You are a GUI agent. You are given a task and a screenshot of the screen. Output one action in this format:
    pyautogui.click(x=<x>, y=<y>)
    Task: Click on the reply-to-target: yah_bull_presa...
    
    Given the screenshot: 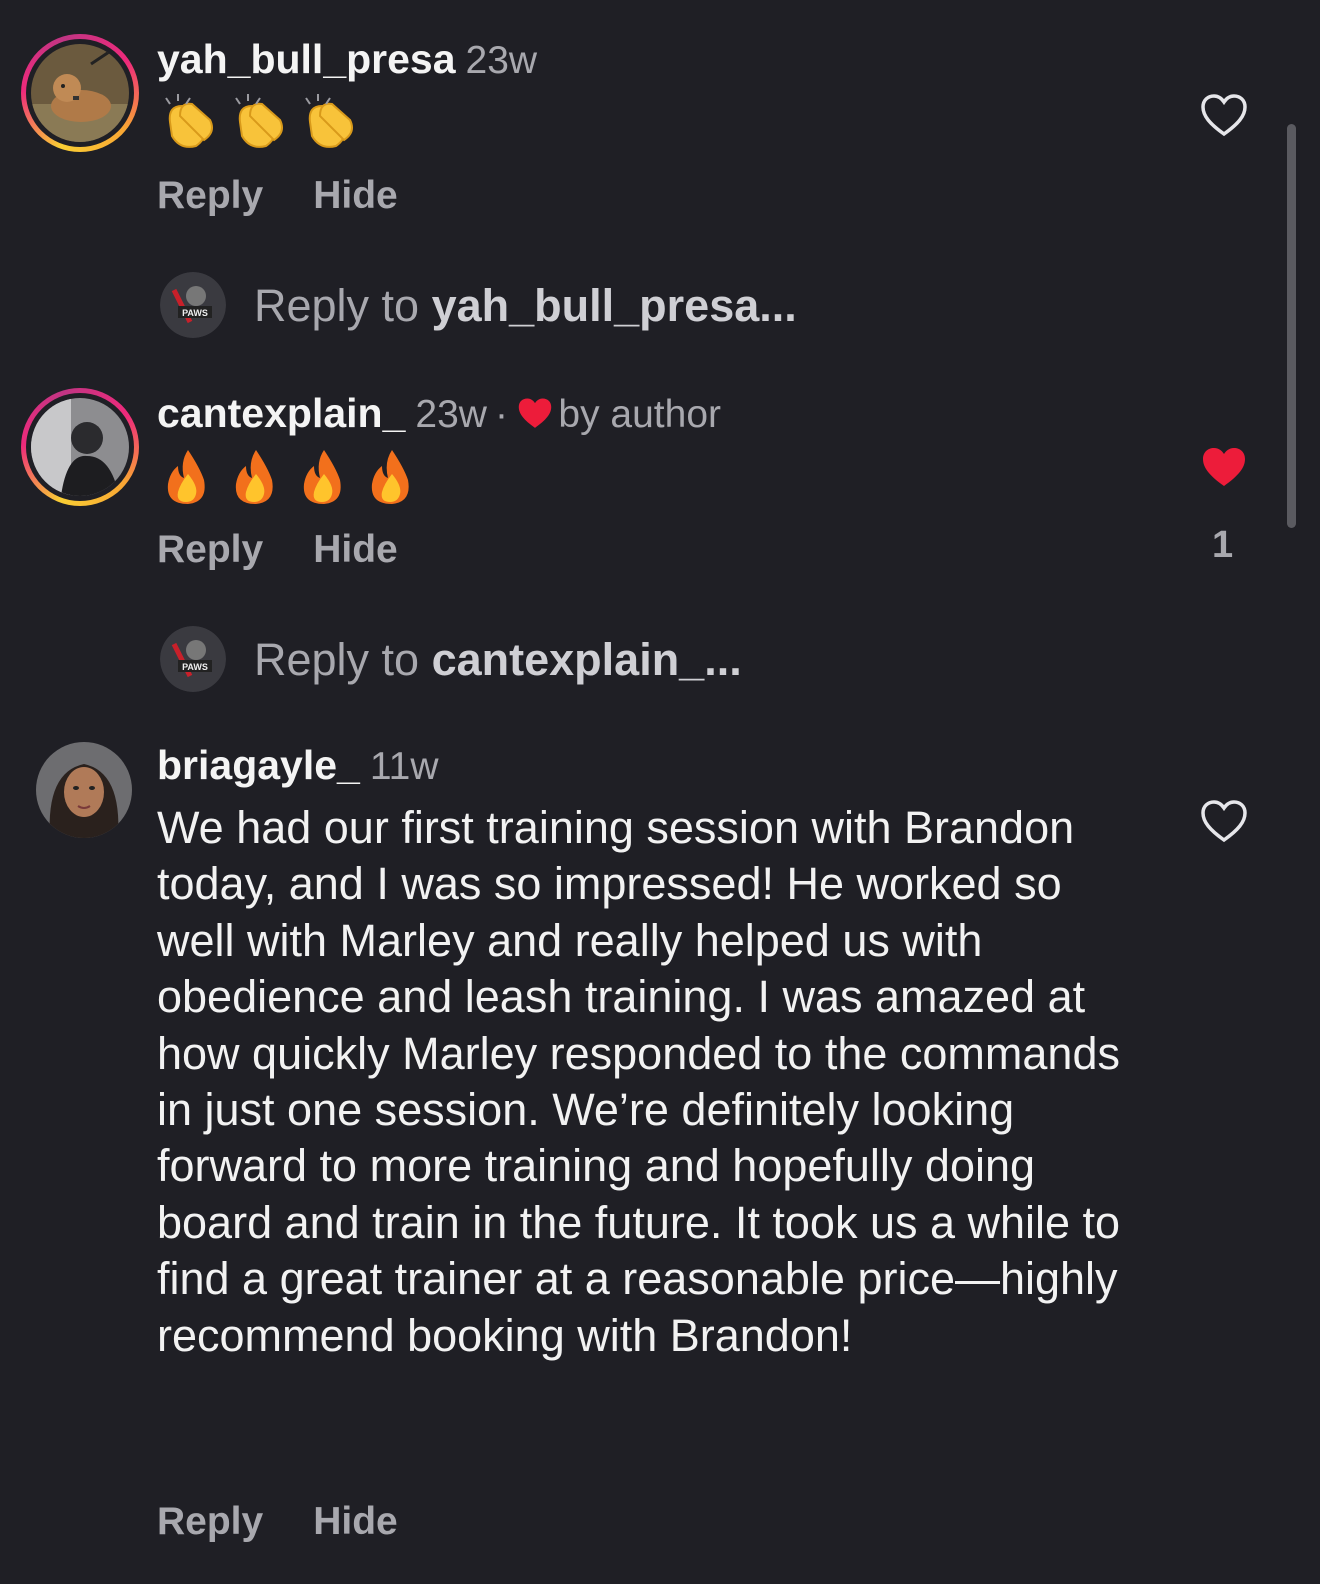 What is the action you would take?
    pyautogui.click(x=614, y=305)
    